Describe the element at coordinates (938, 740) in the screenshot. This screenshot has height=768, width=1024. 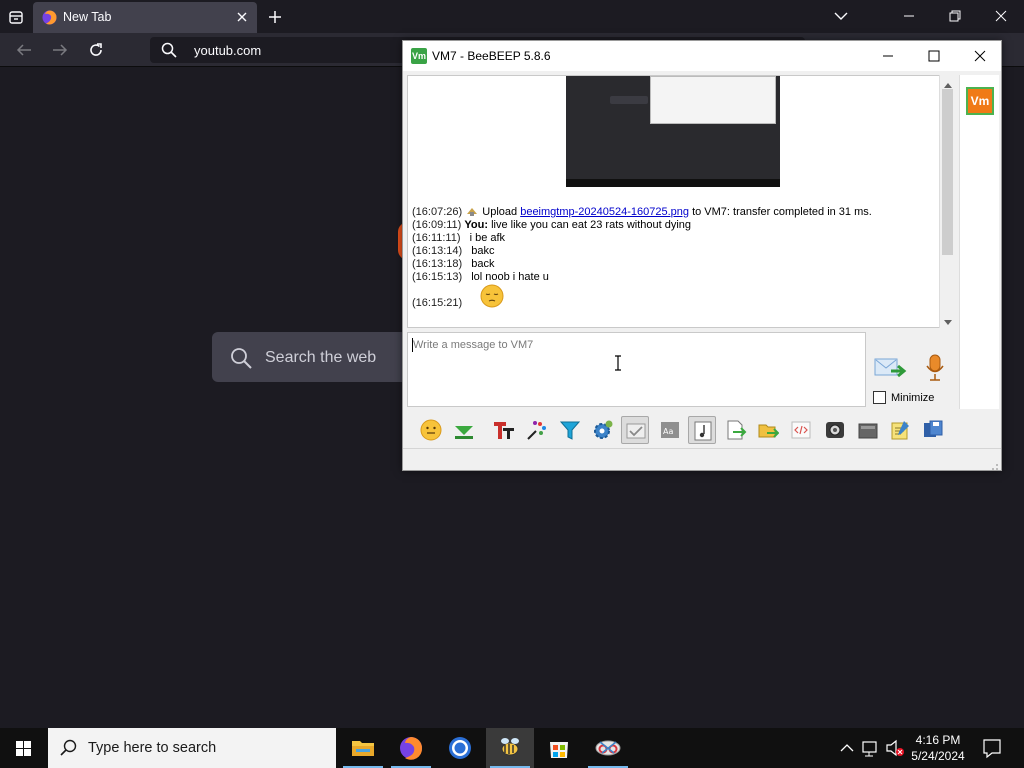
I see `clock-time: 4:16 PM` at that location.